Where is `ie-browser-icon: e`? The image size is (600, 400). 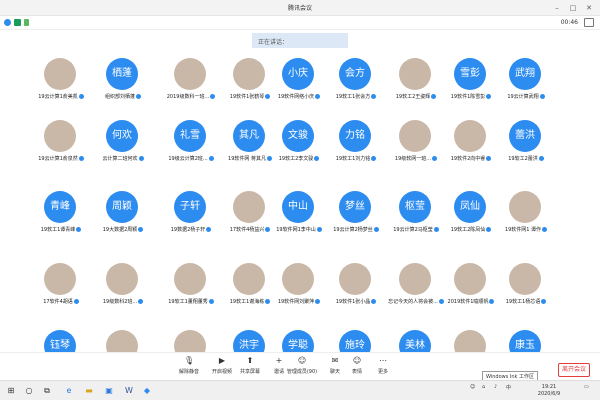
ie-browser-icon: e is located at coordinates (69, 391).